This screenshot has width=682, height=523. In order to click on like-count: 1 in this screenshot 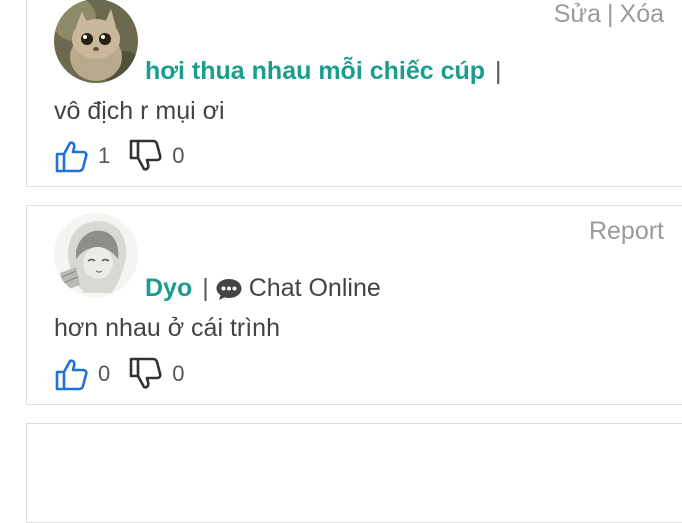, I will do `click(104, 155)`.